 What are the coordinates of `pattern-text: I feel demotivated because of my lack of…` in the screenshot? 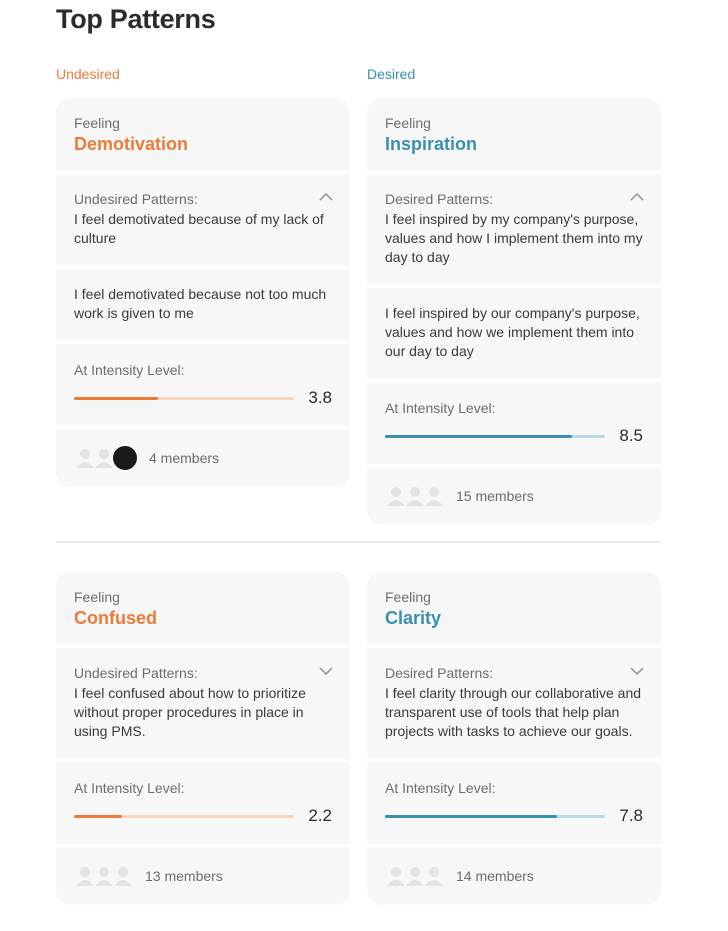 It's located at (199, 228).